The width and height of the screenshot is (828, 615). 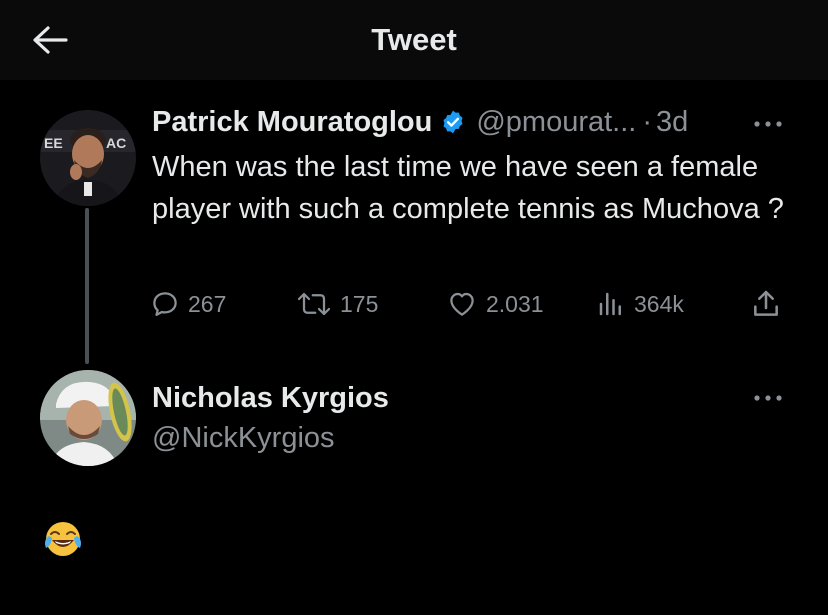 I want to click on face-with-tears-of-joy-icon, so click(x=63, y=539).